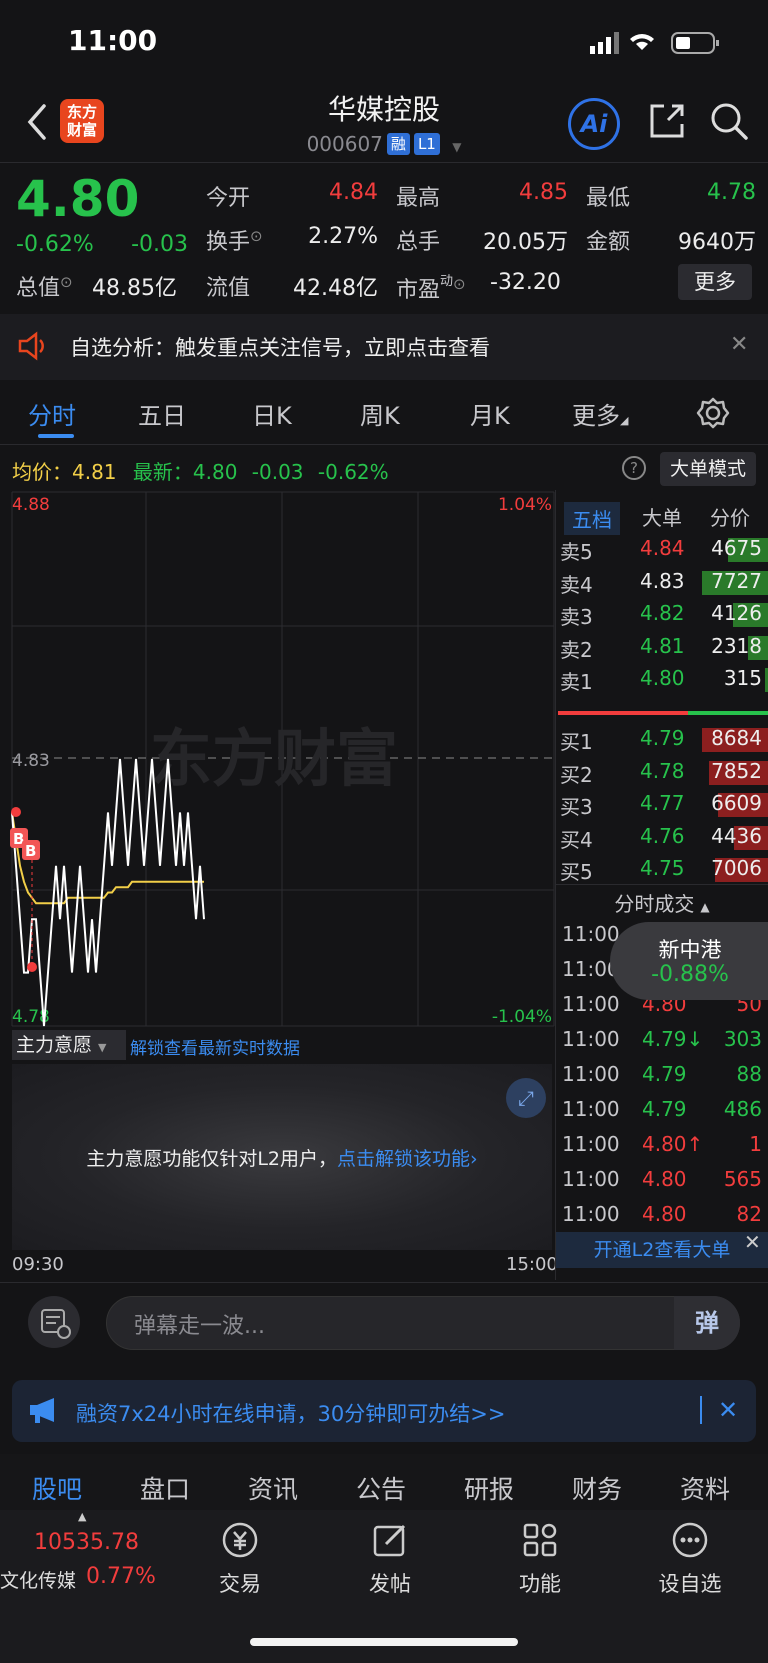 Image resolution: width=768 pixels, height=1663 pixels. What do you see at coordinates (662, 583) in the screenshot?
I see `ask-row: 卖4 4.83 7727` at bounding box center [662, 583].